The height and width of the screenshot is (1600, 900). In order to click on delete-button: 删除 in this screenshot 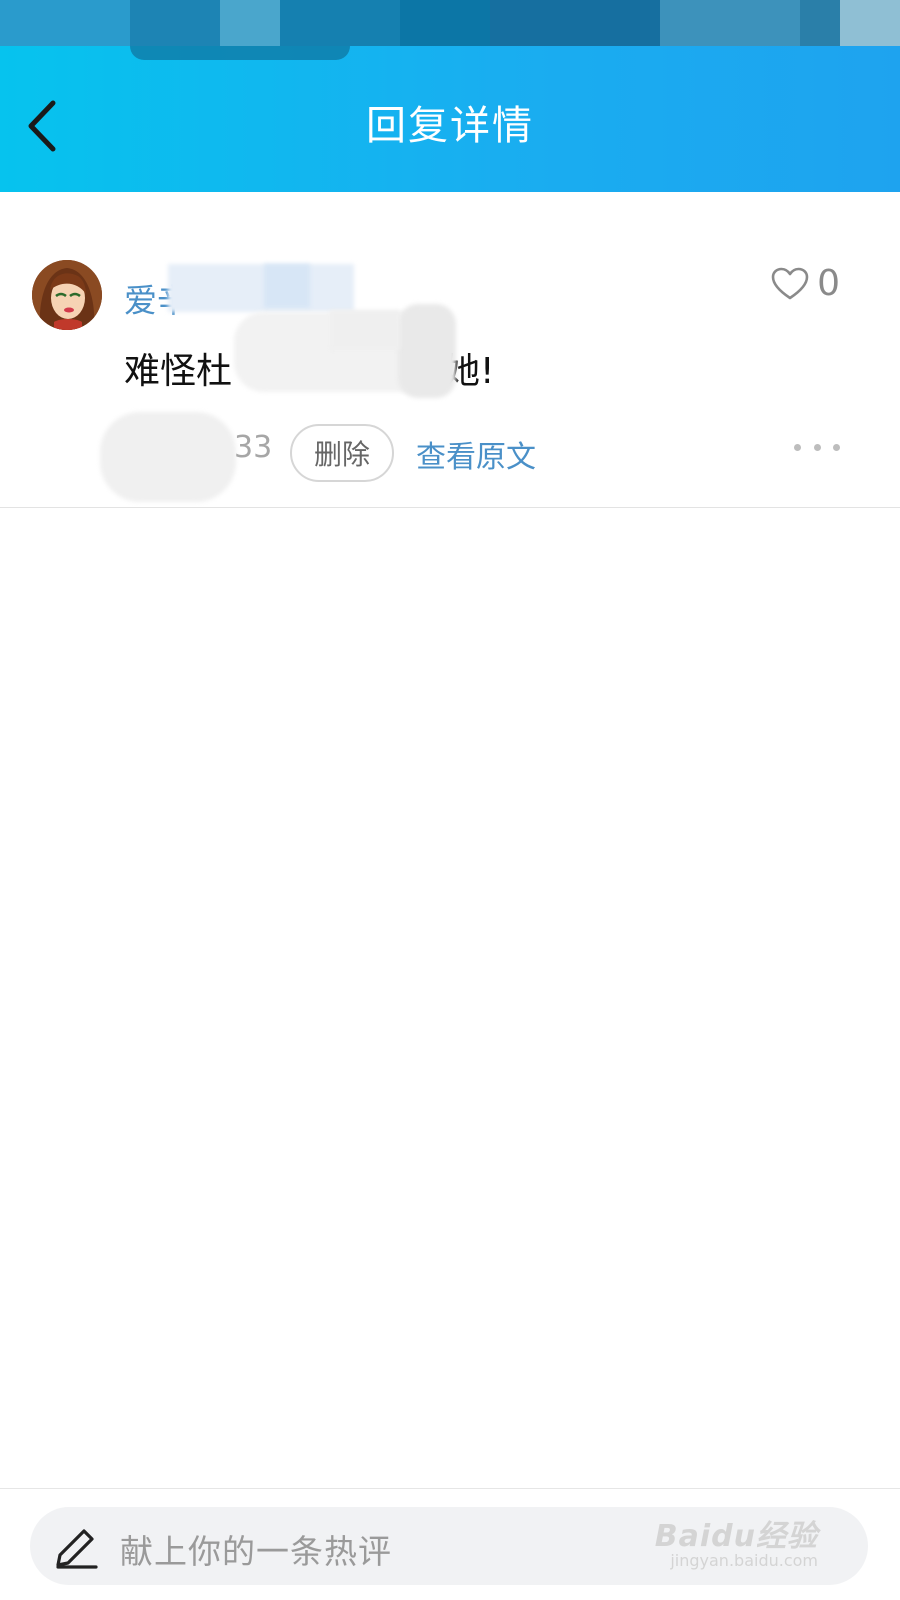, I will do `click(342, 453)`.